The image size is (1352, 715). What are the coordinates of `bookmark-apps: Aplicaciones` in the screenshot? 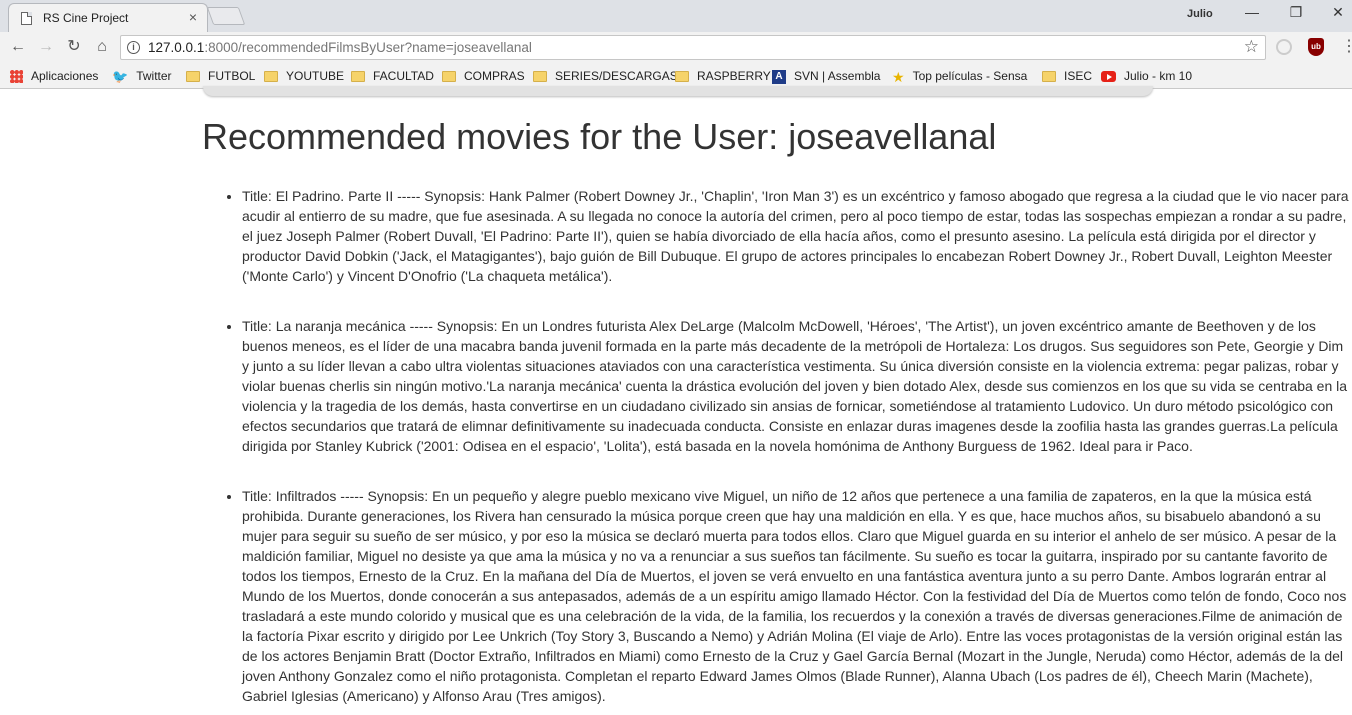 It's located at (54, 76).